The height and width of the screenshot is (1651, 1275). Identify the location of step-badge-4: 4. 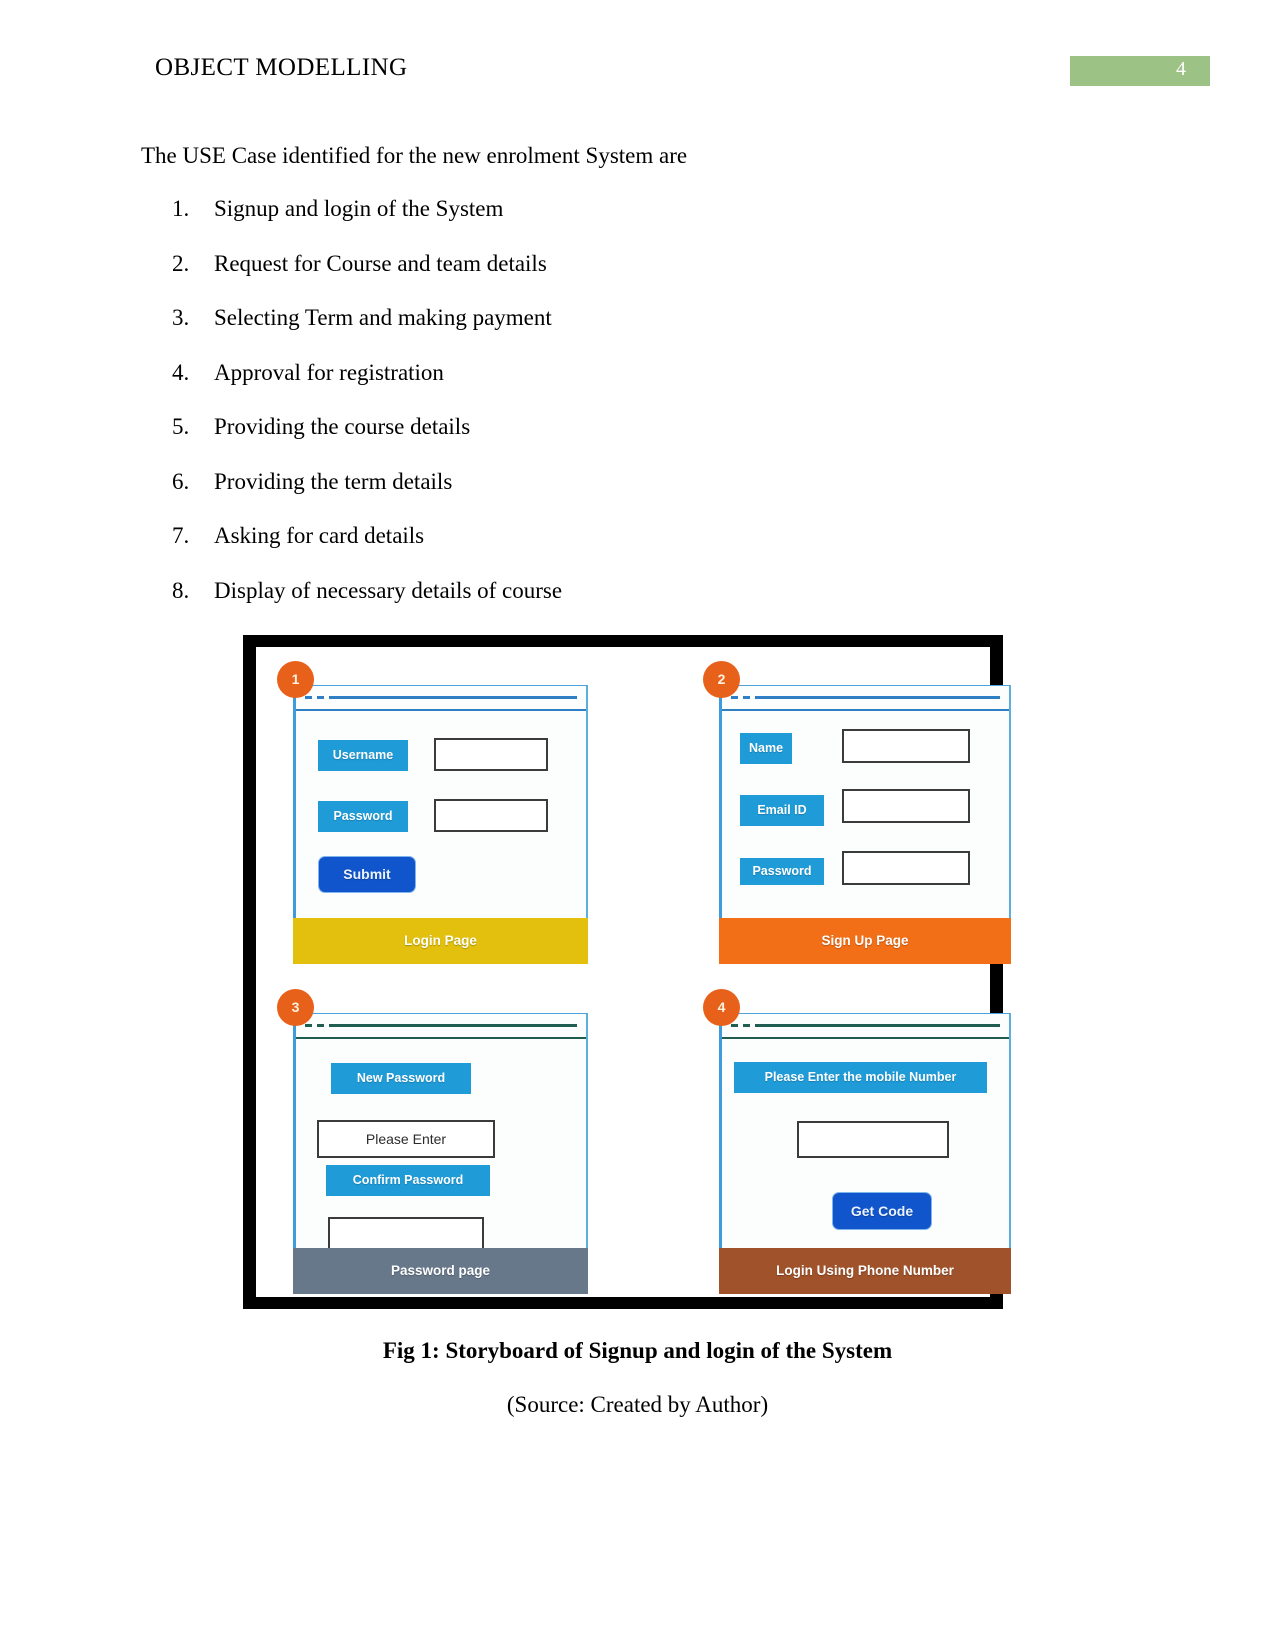
(721, 1007).